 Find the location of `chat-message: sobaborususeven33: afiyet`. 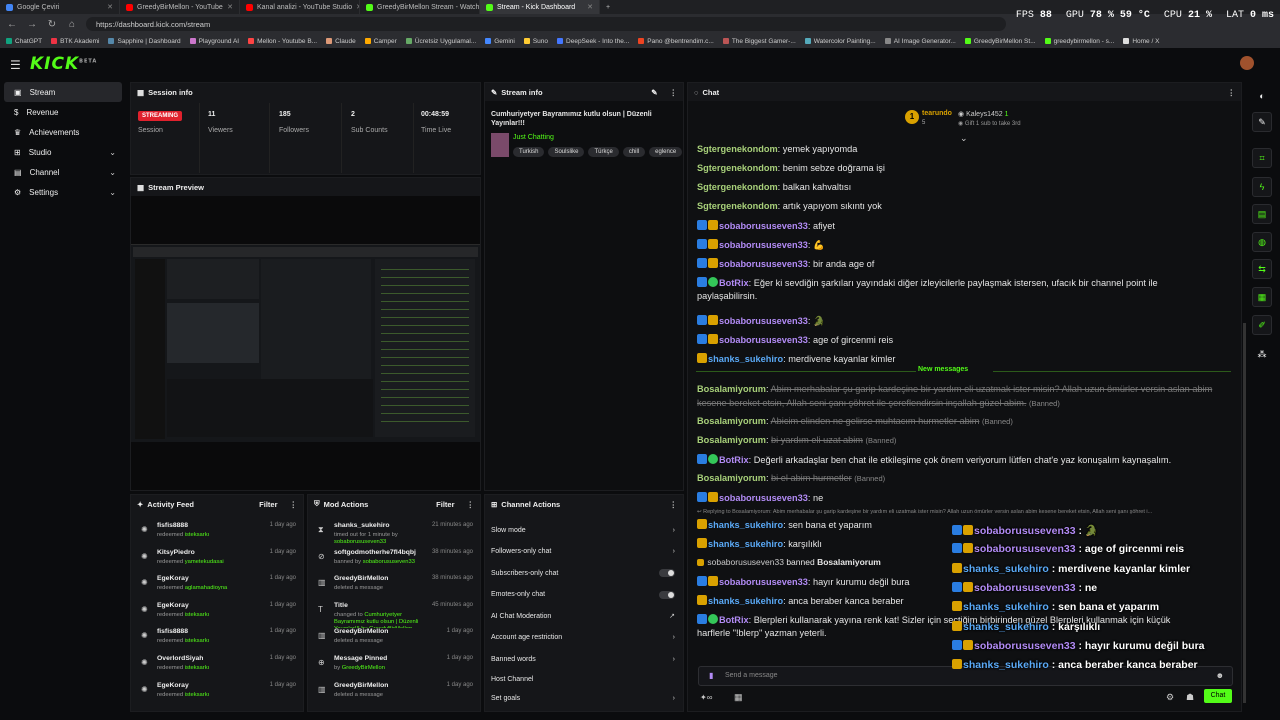

chat-message: sobaborususeven33: afiyet is located at coordinates (766, 225).